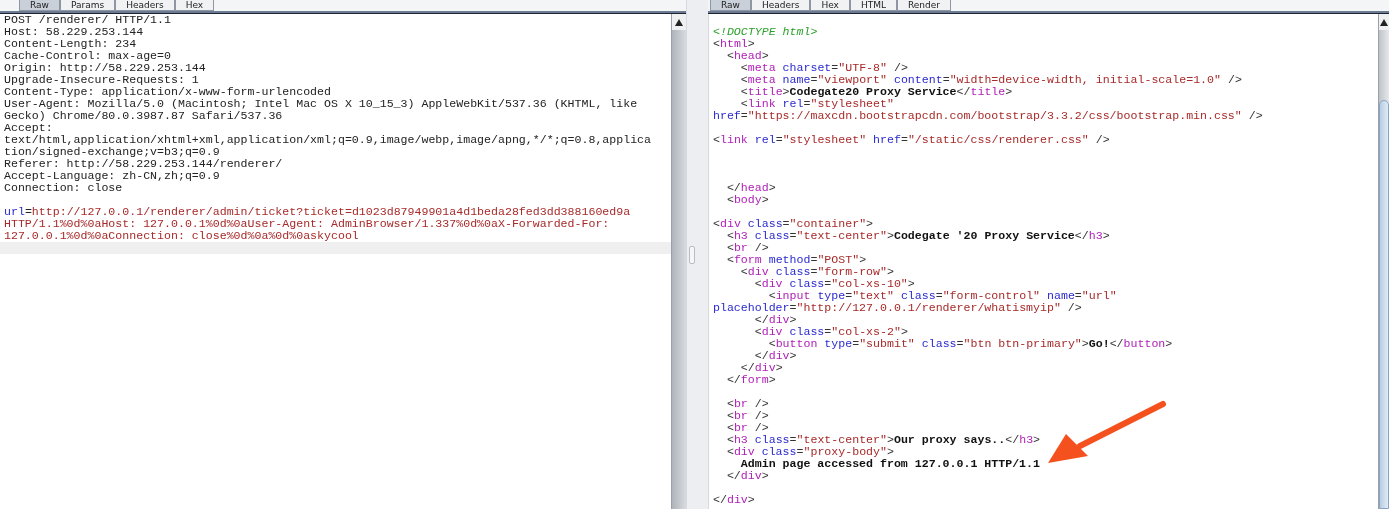 Image resolution: width=1389 pixels, height=509 pixels. What do you see at coordinates (328, 140) in the screenshot?
I see `code-line: text/html,application/xhtml+xml,application/xml;q=0.9,image/webp,image/apng,*/*;q=0.8,applica` at bounding box center [328, 140].